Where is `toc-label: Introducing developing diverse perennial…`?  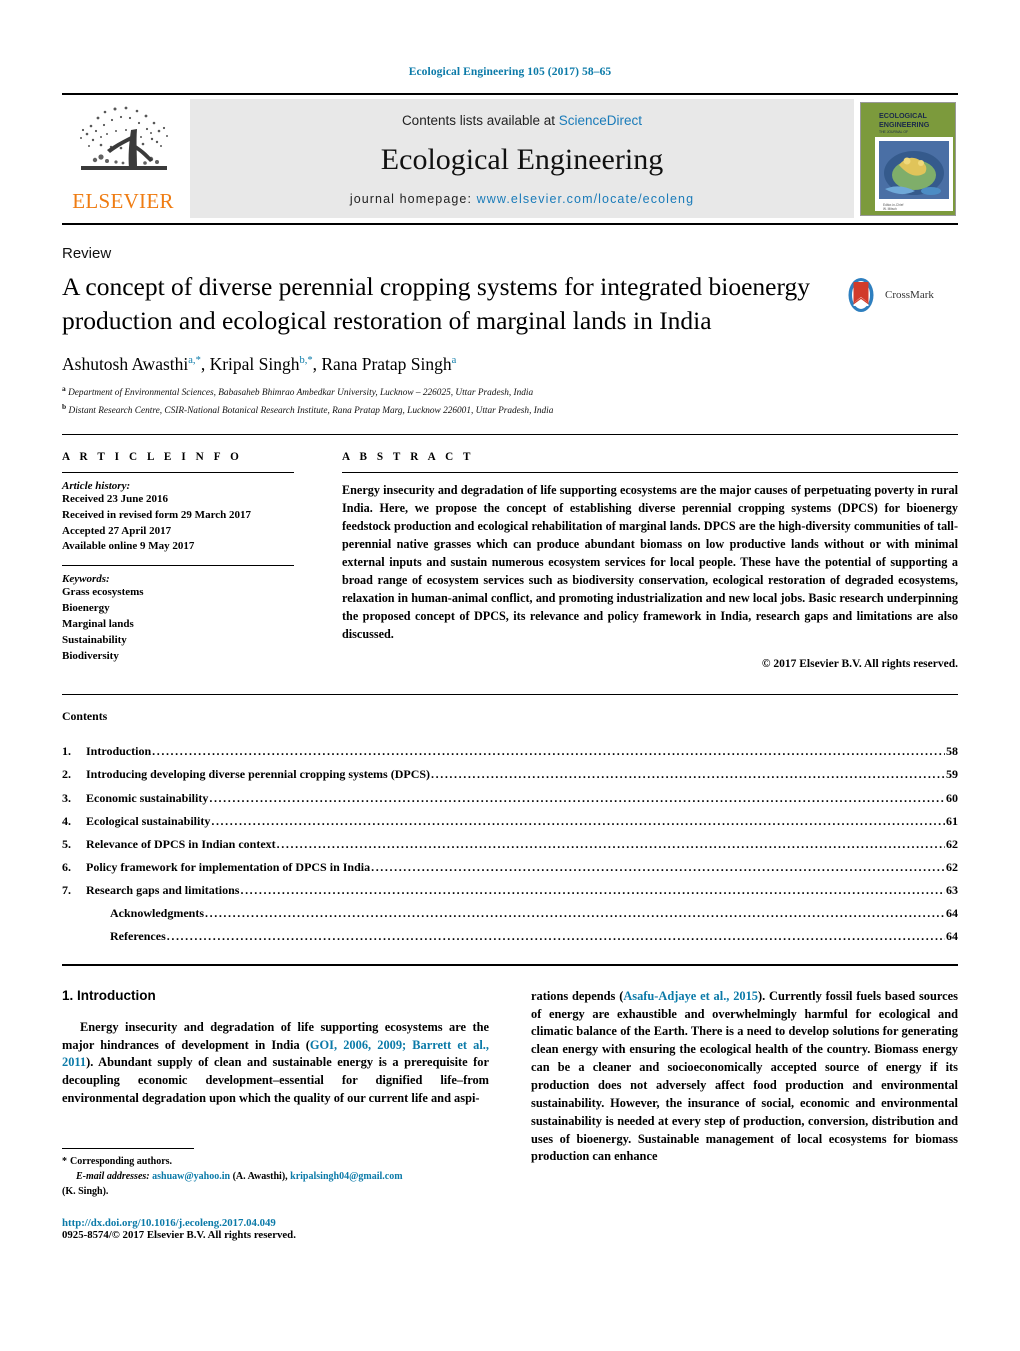
toc-label: Introducing developing diverse perennial… is located at coordinates (258, 774).